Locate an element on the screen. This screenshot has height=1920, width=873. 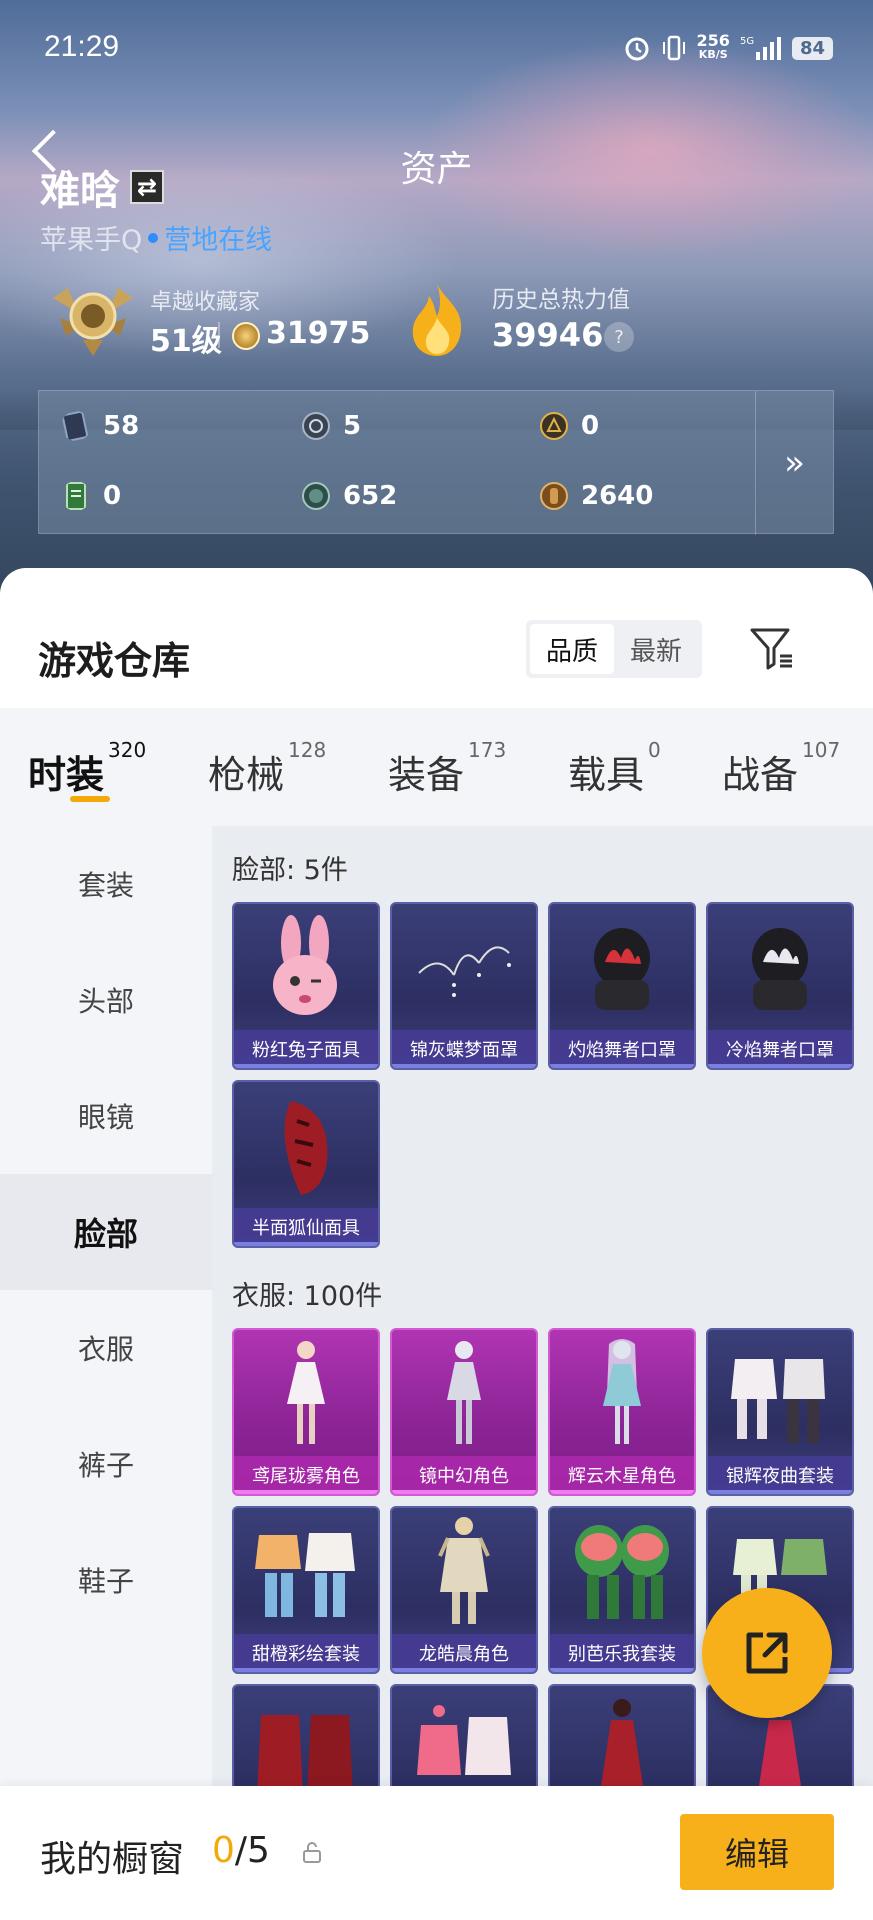
sidebar-item-clothes: 衣服 is located at coordinates (106, 1348).